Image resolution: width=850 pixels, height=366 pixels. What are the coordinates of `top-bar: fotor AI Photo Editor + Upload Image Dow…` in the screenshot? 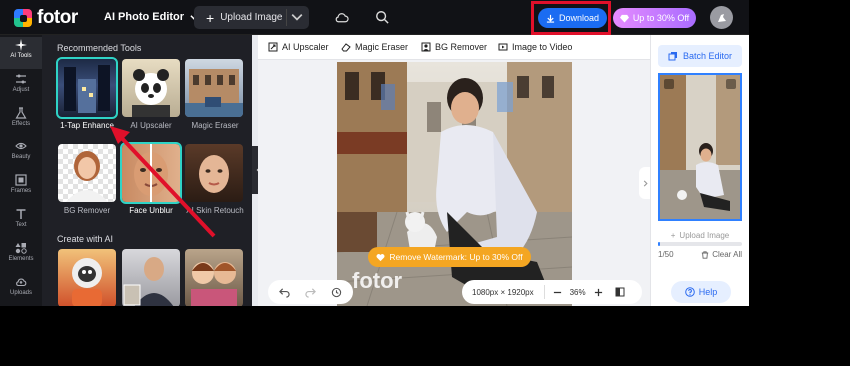 It's located at (374, 17).